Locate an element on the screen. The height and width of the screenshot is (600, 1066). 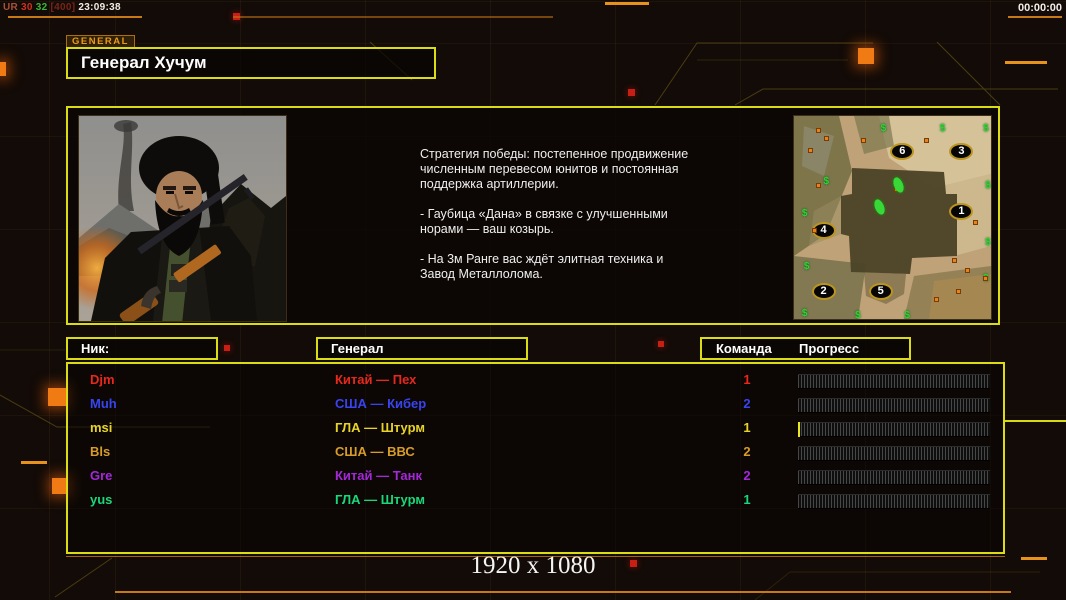
player-nick: msi is located at coordinates (101, 427).